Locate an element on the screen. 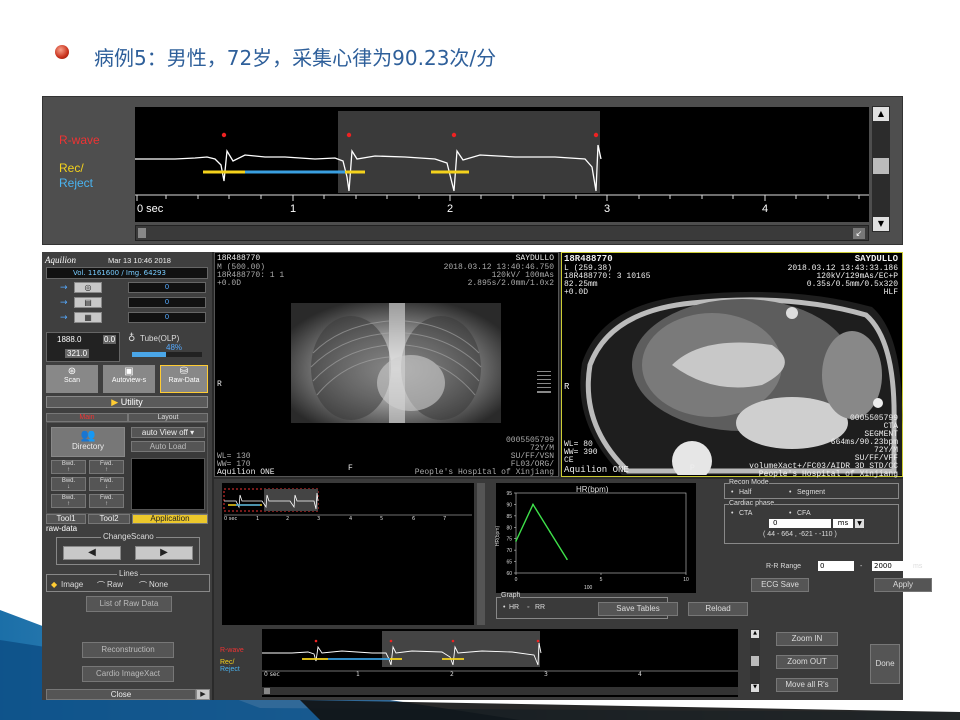  zoom-in-button: Zoom IN is located at coordinates (807, 639).